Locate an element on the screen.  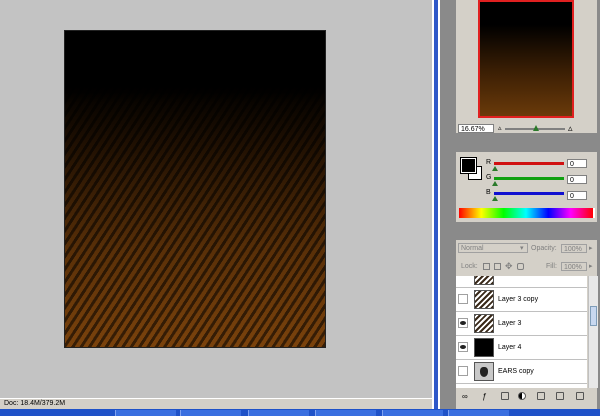
layers-list: Layer 3 copy Layer 3 Layer 4 EARS copy is located at coordinates (521, 332).